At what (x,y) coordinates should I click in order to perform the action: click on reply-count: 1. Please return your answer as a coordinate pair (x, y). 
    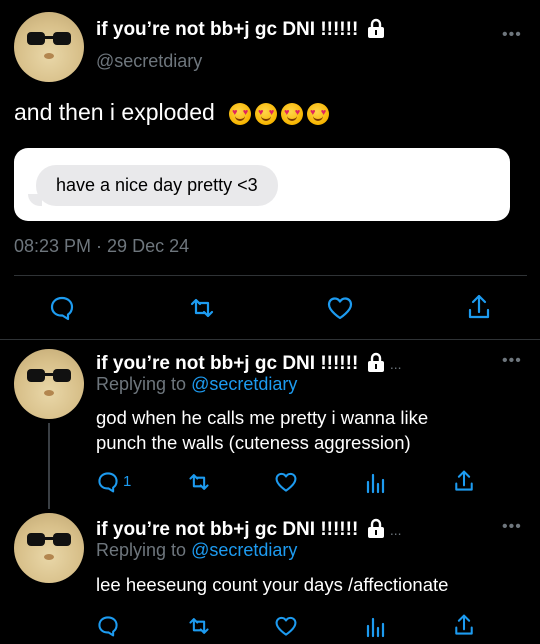
    Looking at the image, I should click on (127, 481).